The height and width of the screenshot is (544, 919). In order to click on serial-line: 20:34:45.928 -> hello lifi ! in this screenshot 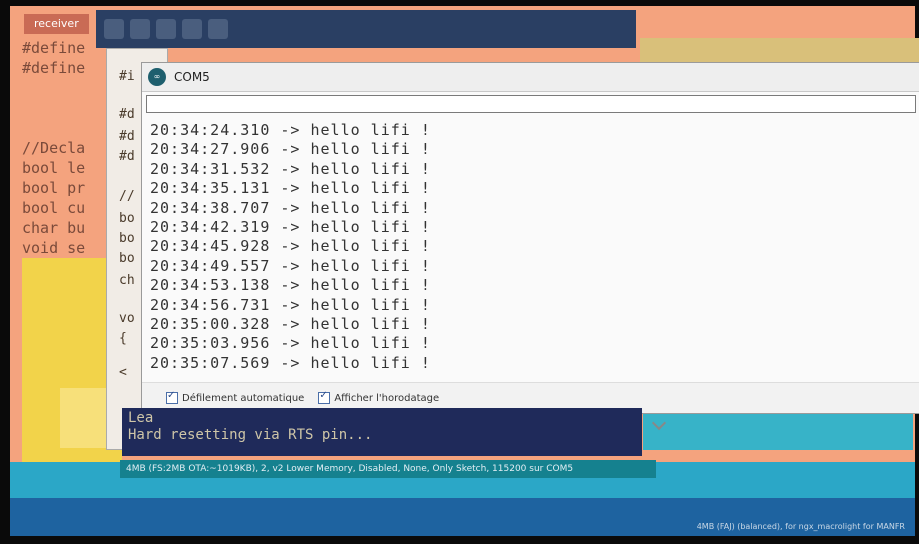, I will do `click(290, 246)`.